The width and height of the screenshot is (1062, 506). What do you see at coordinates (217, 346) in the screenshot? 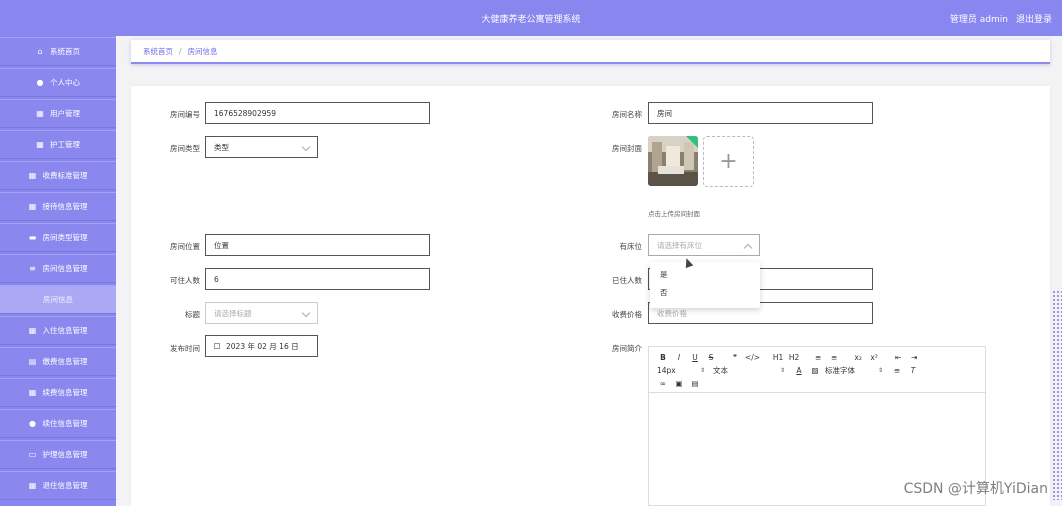
I see `calendar-icon` at bounding box center [217, 346].